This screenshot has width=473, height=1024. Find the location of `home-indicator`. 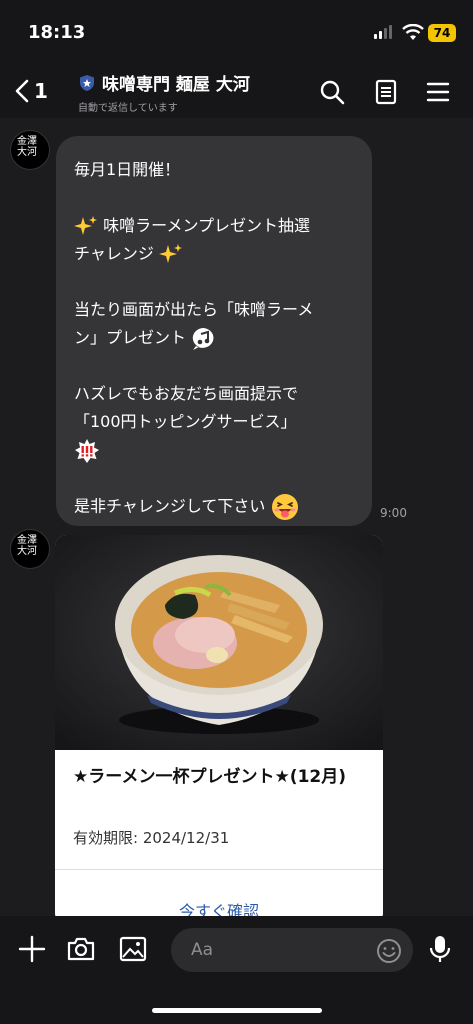

home-indicator is located at coordinates (237, 1010).